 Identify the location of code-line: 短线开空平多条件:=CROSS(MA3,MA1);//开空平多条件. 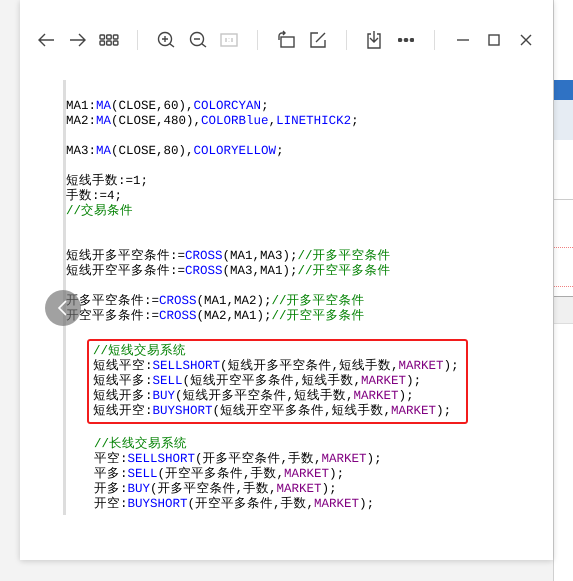
(228, 271).